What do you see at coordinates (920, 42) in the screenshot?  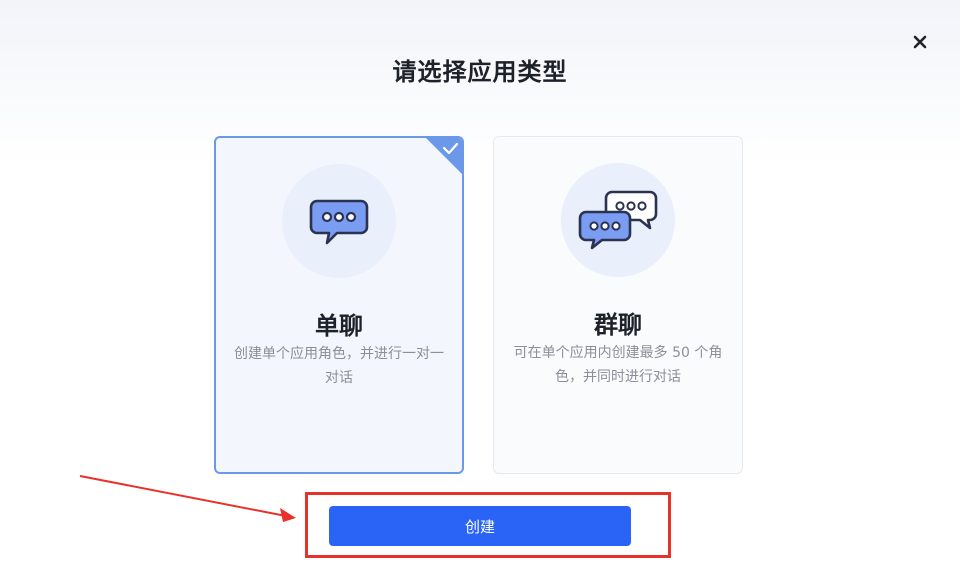 I see `close-icon` at bounding box center [920, 42].